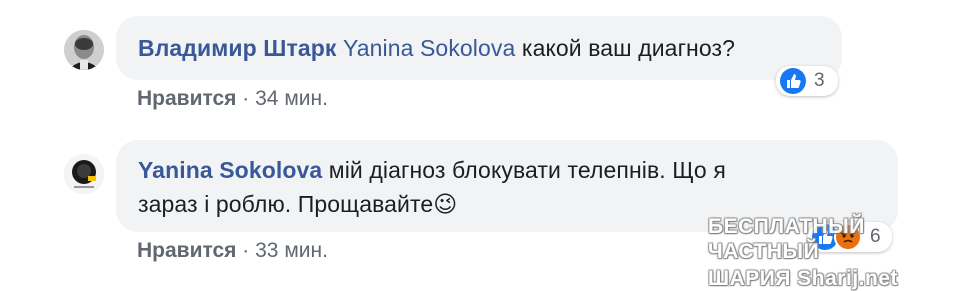 This screenshot has height=291, width=956. I want to click on comment-text-line-1: мій діагноз блокувати телепнів. Що я, so click(527, 170).